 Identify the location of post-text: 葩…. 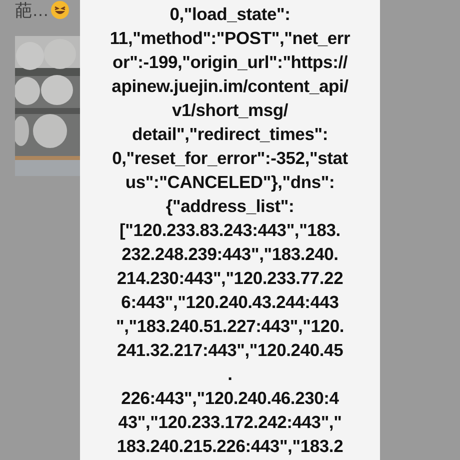
(32, 11).